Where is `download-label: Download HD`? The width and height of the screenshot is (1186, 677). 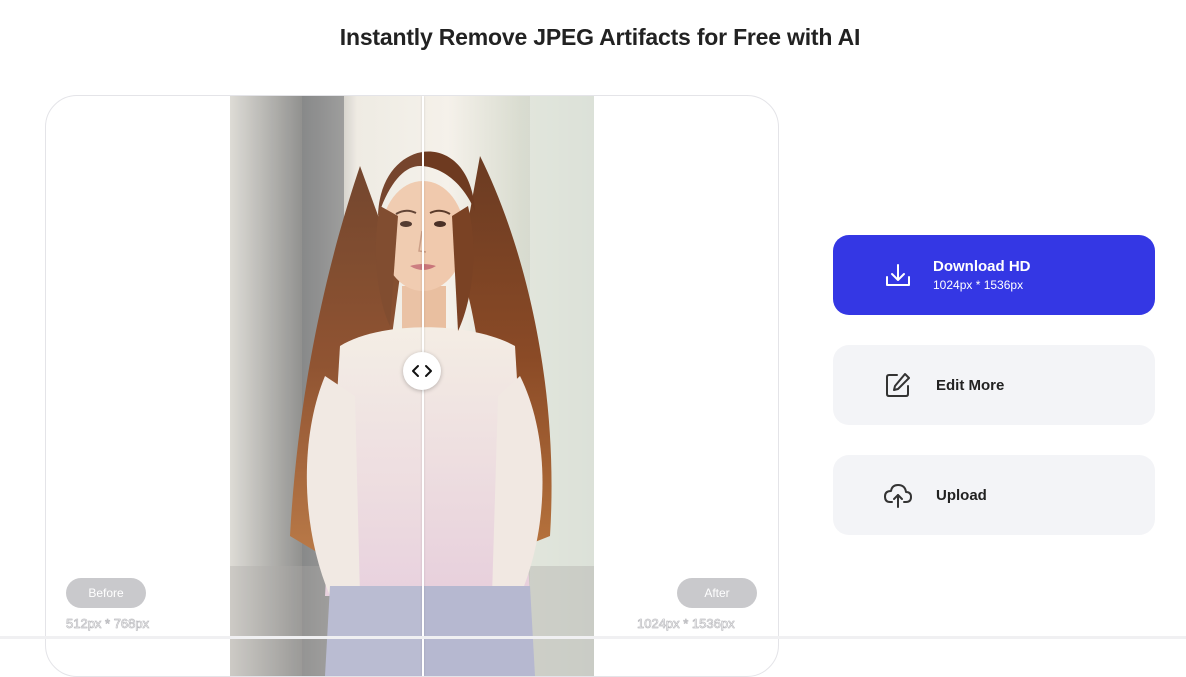
download-label: Download HD is located at coordinates (982, 266).